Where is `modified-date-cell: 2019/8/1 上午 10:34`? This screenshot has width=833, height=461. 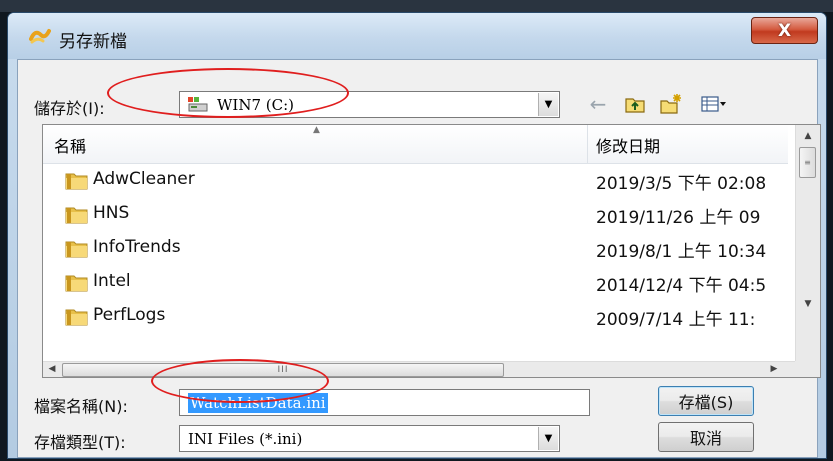 modified-date-cell: 2019/8/1 上午 10:34 is located at coordinates (681, 252).